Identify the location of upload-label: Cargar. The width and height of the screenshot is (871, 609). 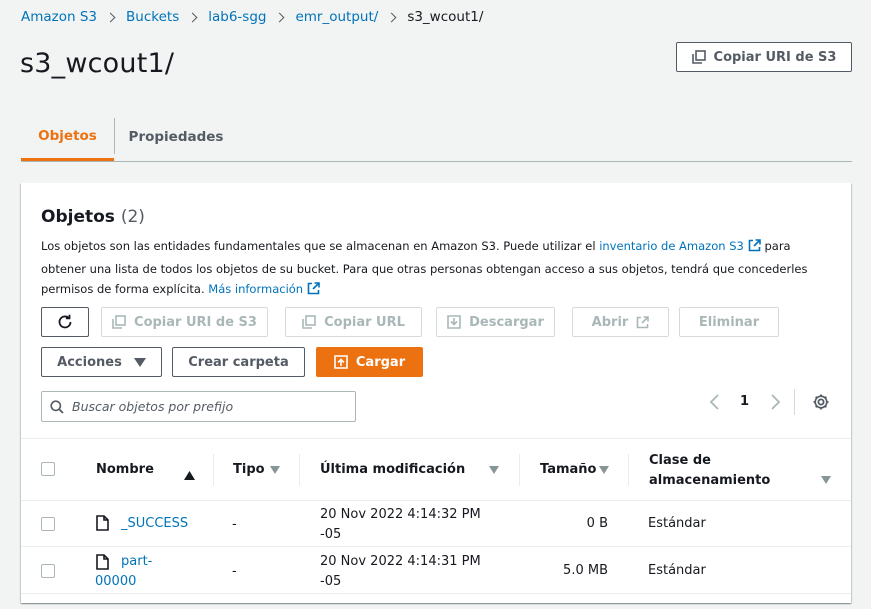
(380, 362).